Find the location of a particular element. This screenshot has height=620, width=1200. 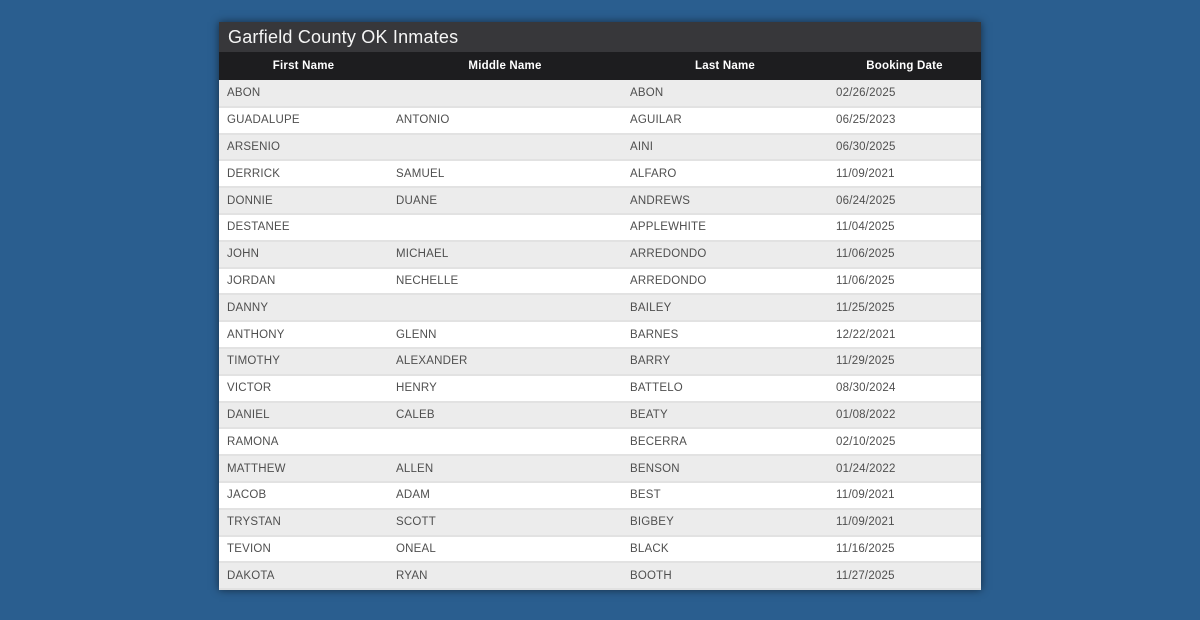

table-cell: 12/22/2021 is located at coordinates (904, 335).